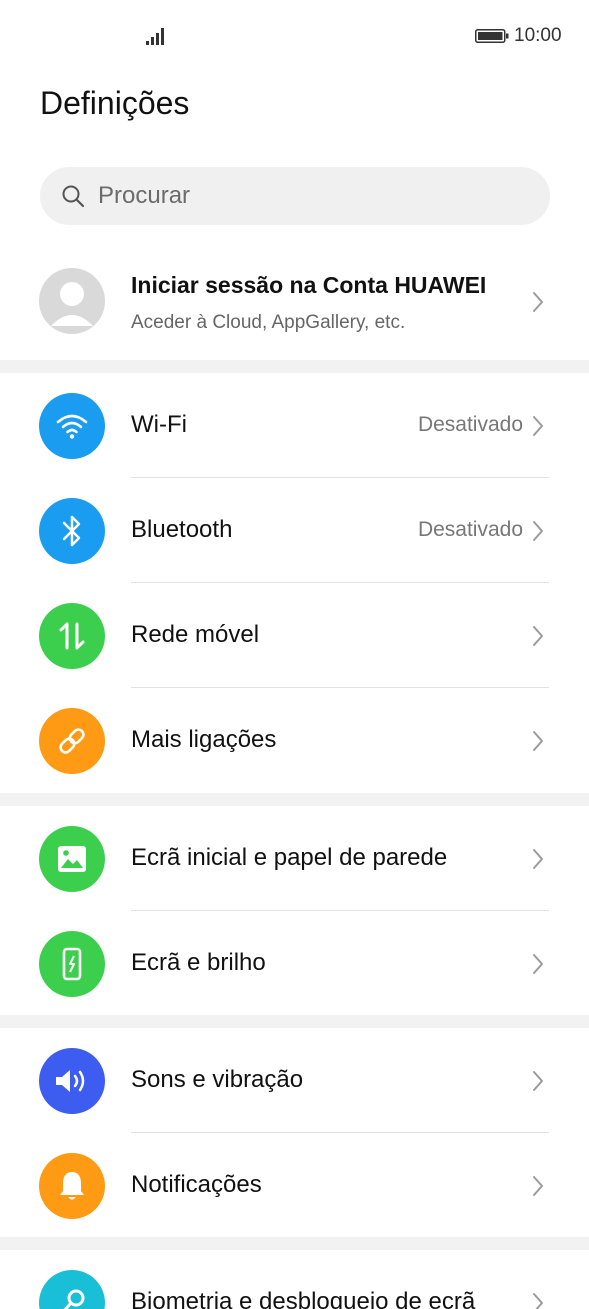 This screenshot has height=1309, width=589. What do you see at coordinates (470, 424) in the screenshot?
I see `wifi-status: Desativado` at bounding box center [470, 424].